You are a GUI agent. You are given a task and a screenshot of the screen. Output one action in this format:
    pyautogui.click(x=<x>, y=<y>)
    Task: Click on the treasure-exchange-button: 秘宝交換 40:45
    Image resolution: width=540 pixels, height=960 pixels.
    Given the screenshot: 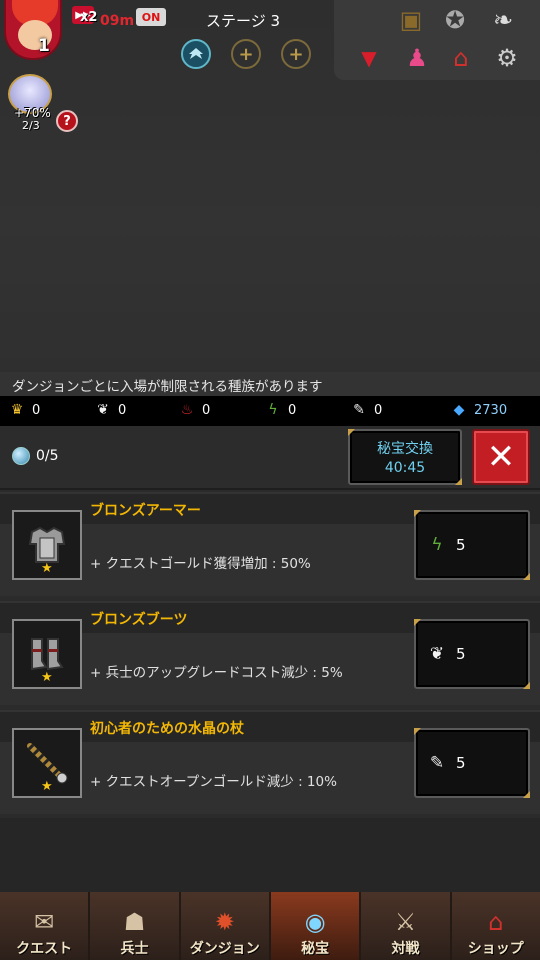 What is the action you would take?
    pyautogui.click(x=405, y=457)
    